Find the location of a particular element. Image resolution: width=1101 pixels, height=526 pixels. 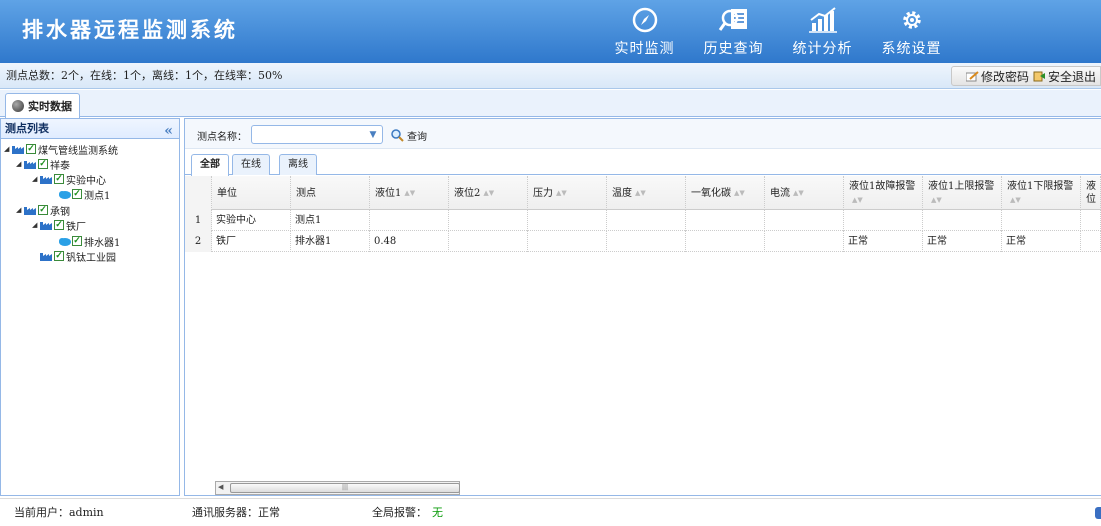

tab-offline: 离线 is located at coordinates (298, 164).